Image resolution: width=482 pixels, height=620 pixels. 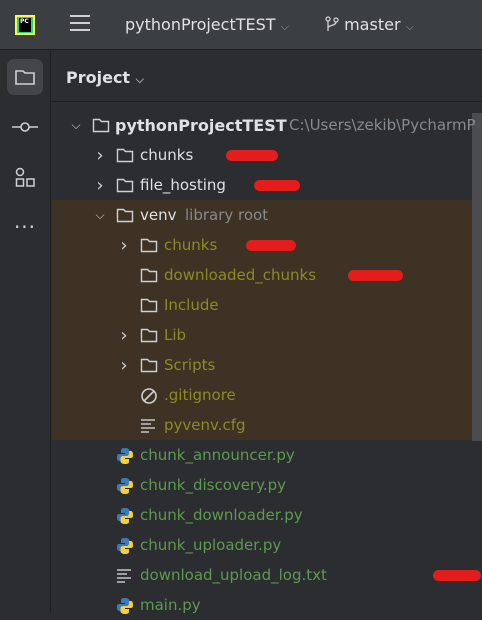 I want to click on tree-item: chunk_announcer.py, so click(x=262, y=455).